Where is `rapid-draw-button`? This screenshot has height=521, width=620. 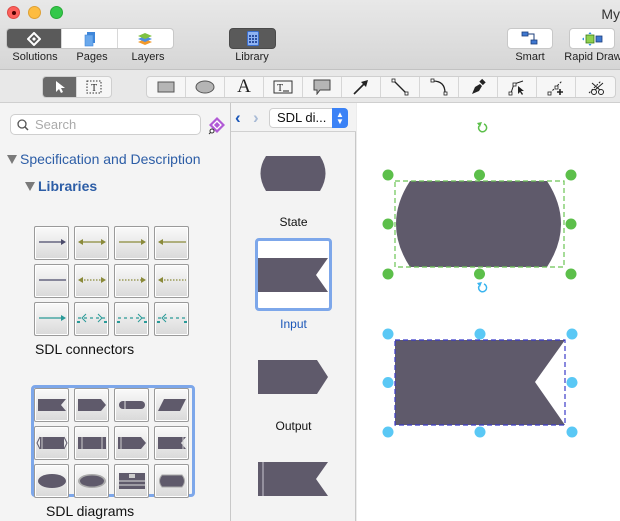 rapid-draw-button is located at coordinates (592, 38).